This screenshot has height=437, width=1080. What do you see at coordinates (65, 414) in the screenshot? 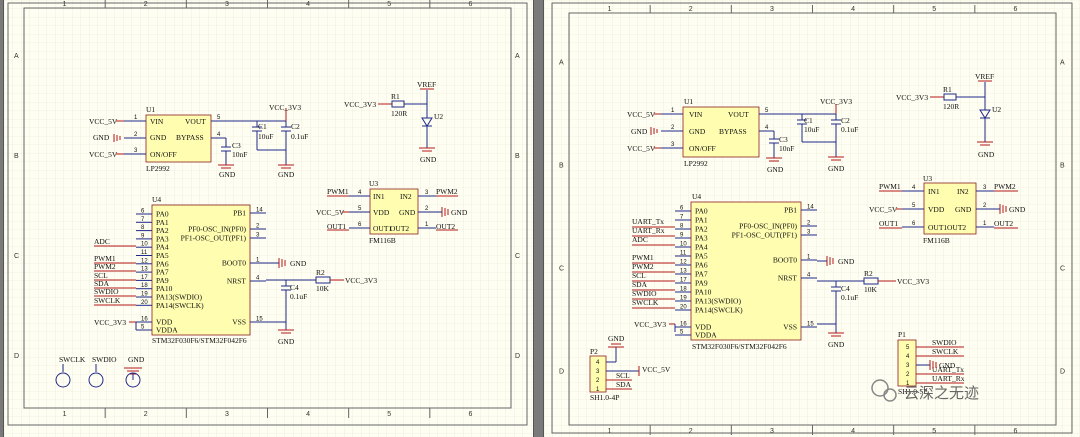
I see `zone-col-label: 1` at bounding box center [65, 414].